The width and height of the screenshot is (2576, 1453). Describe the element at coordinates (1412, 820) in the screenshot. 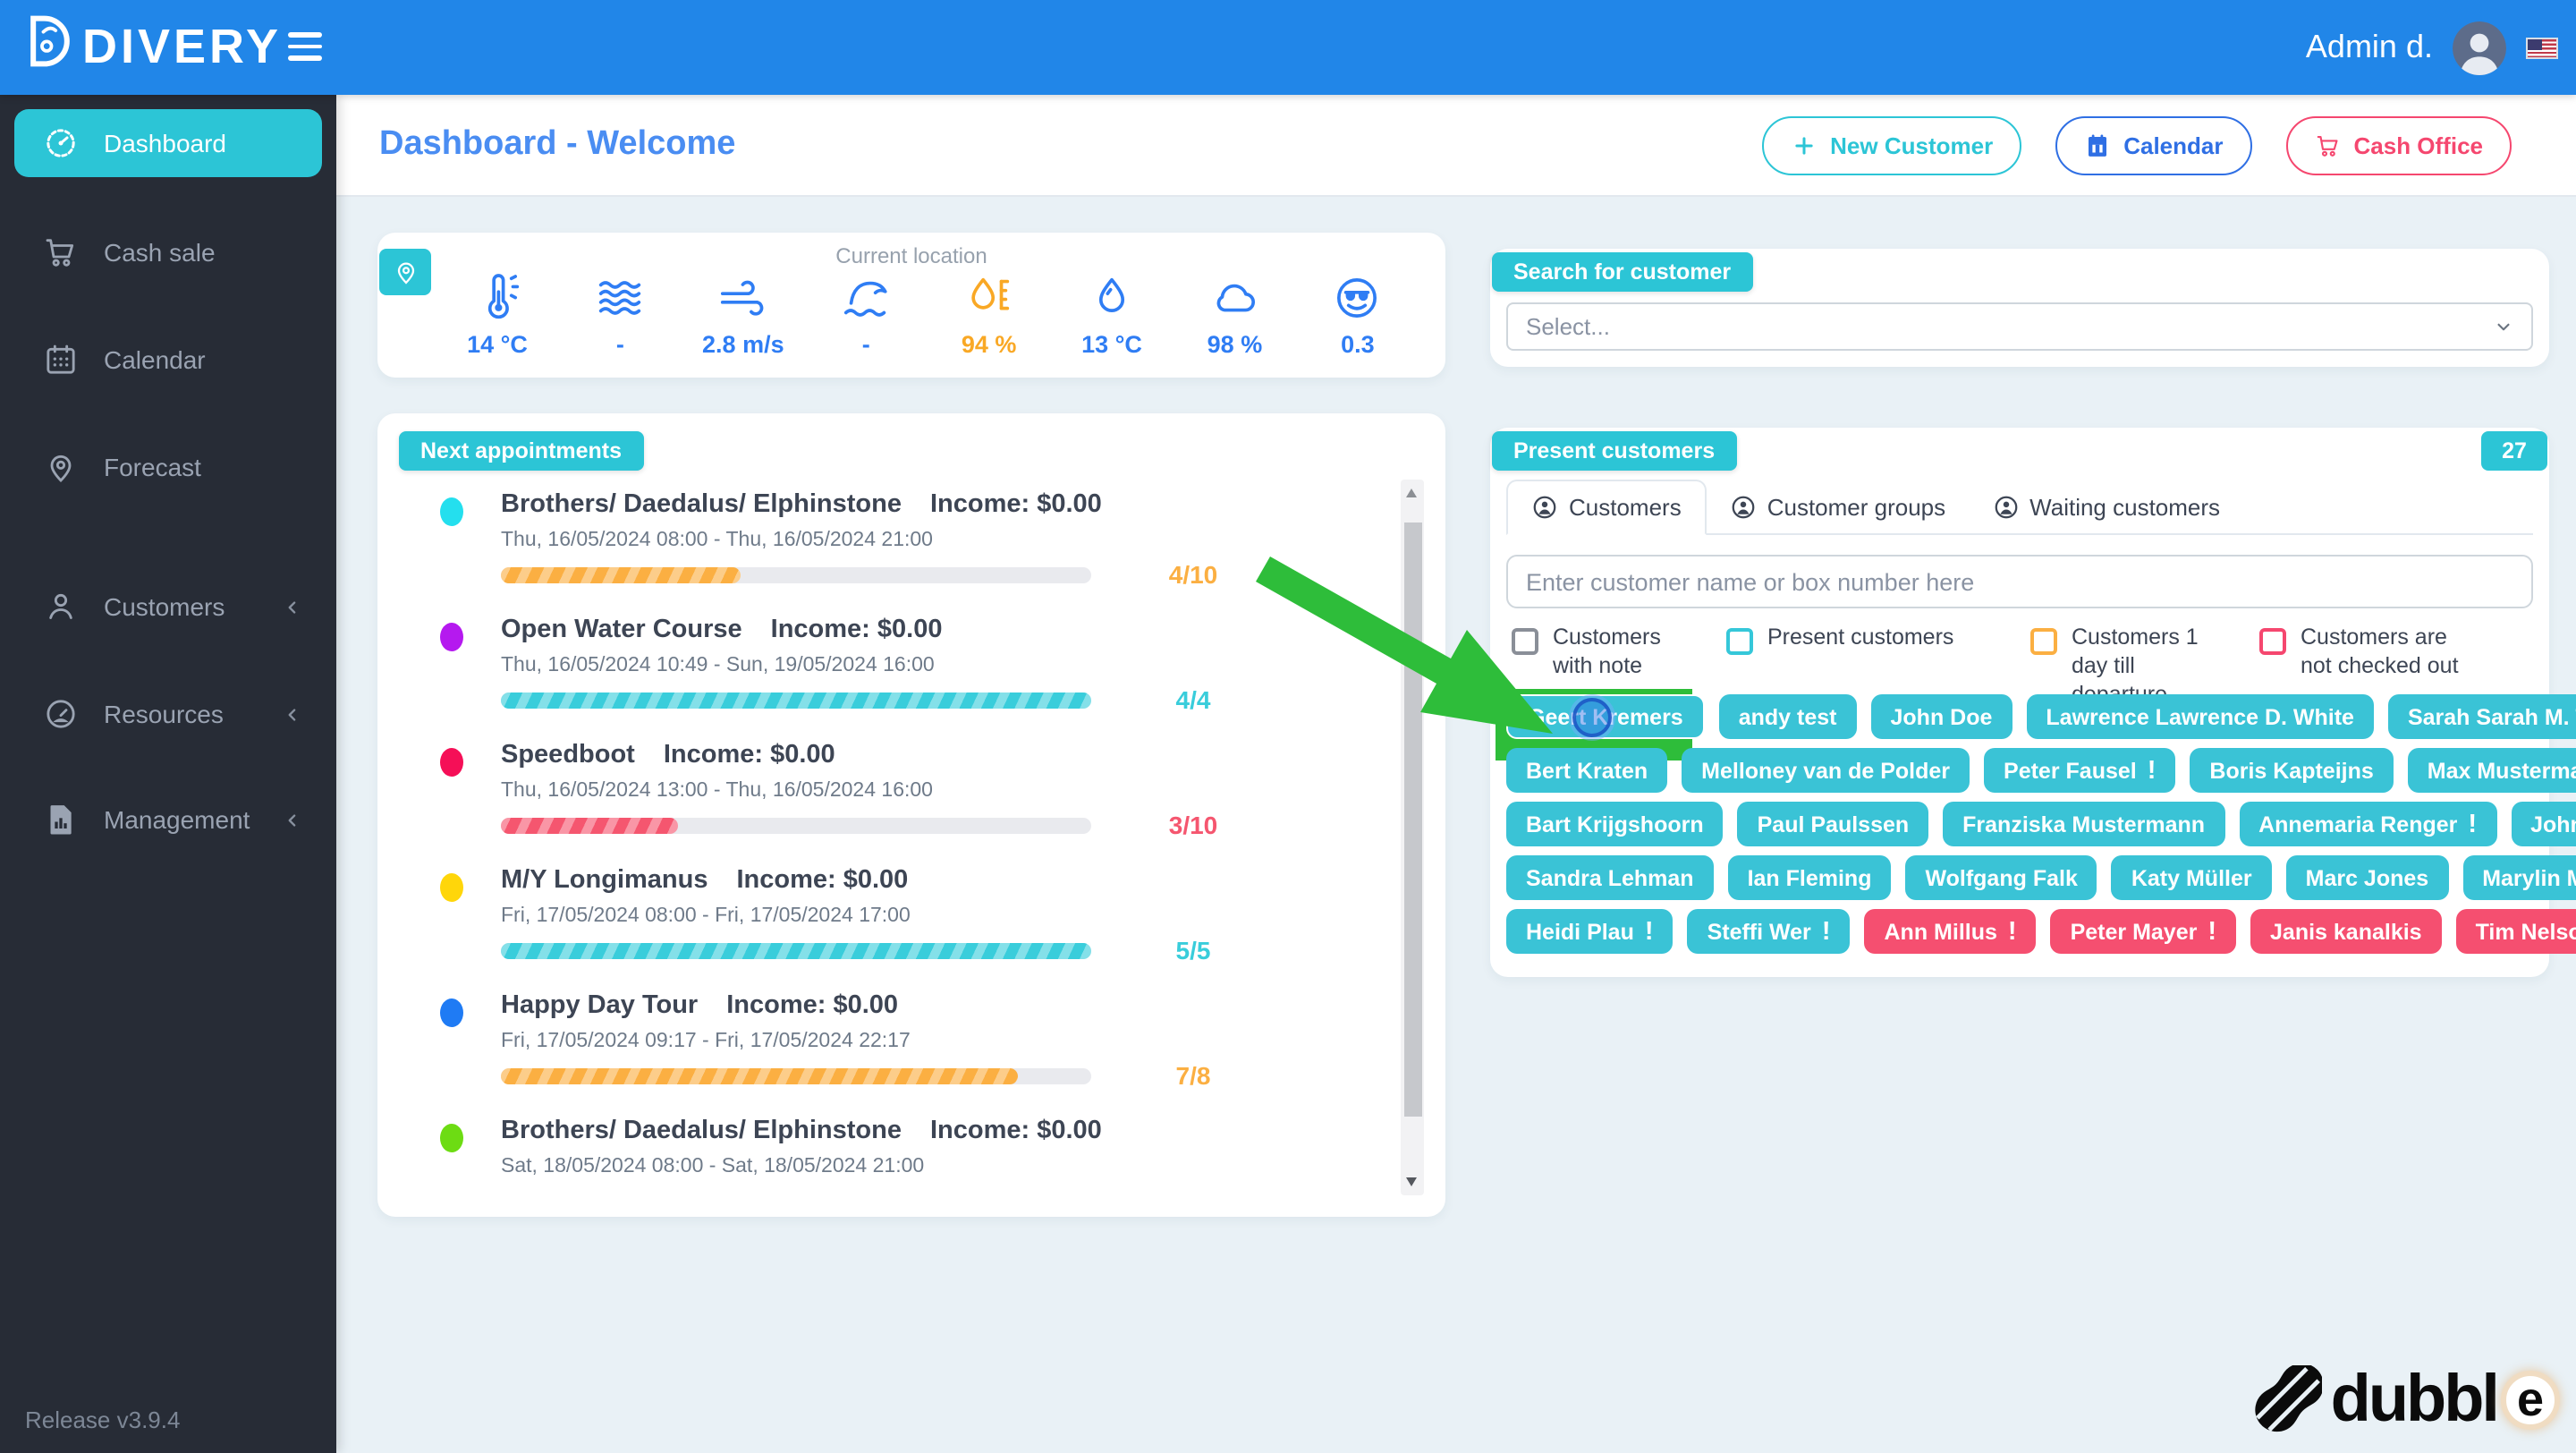

I see `scrollbar-thumb` at that location.